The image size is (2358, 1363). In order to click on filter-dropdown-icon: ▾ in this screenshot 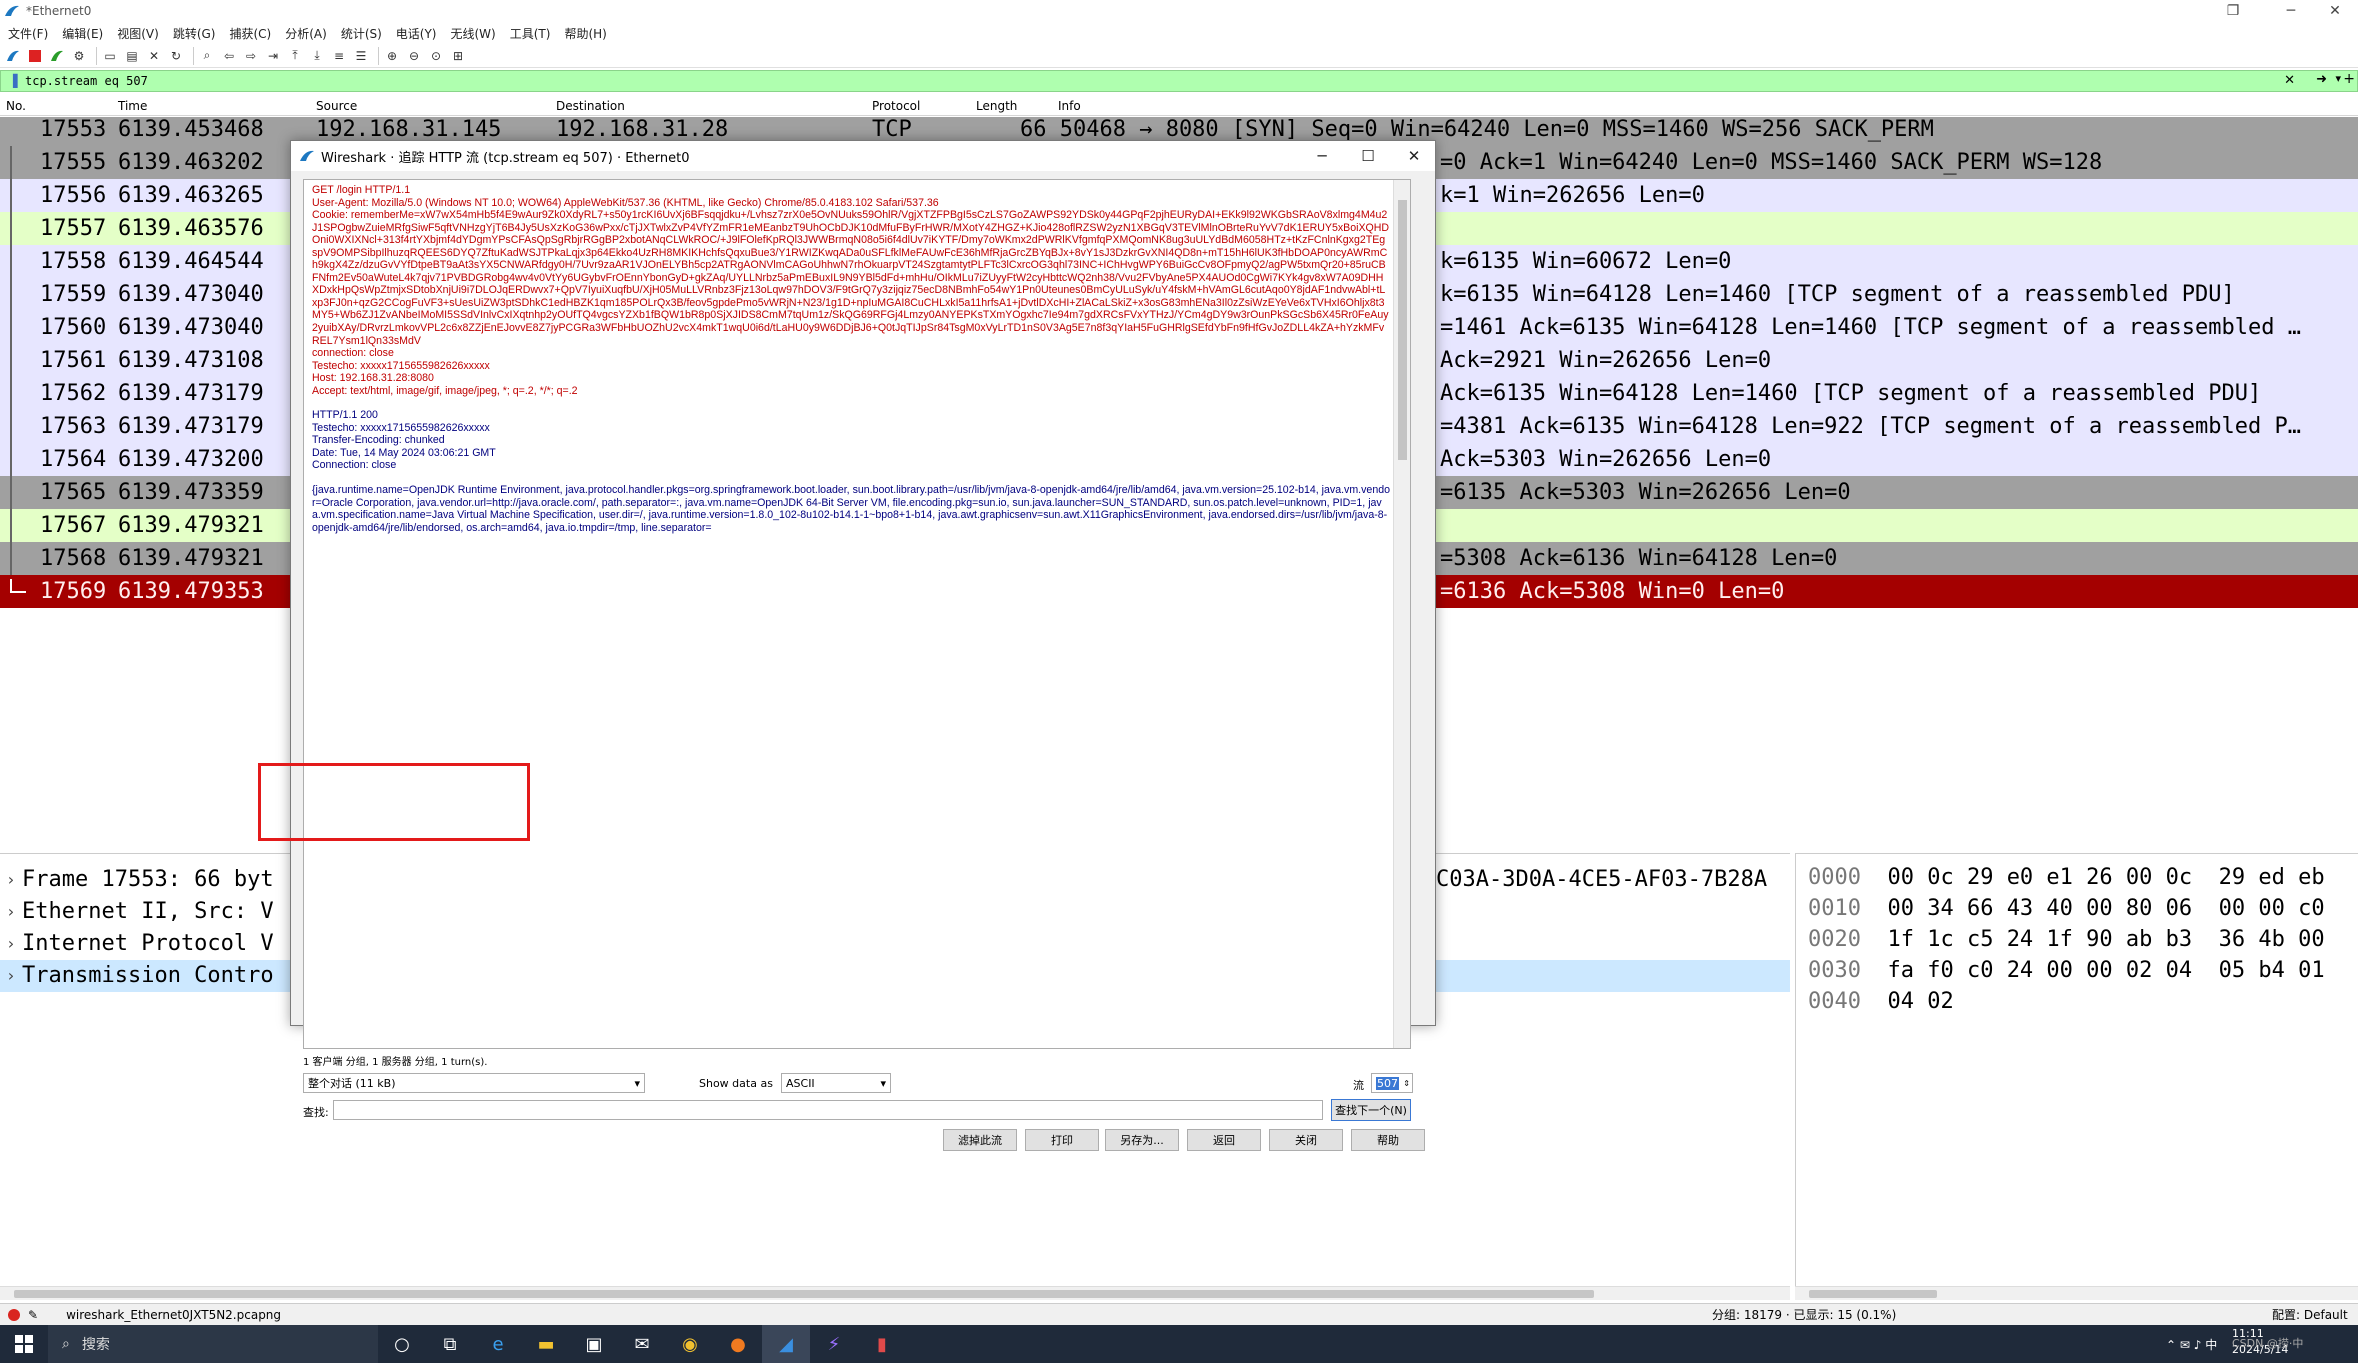, I will do `click(2338, 78)`.